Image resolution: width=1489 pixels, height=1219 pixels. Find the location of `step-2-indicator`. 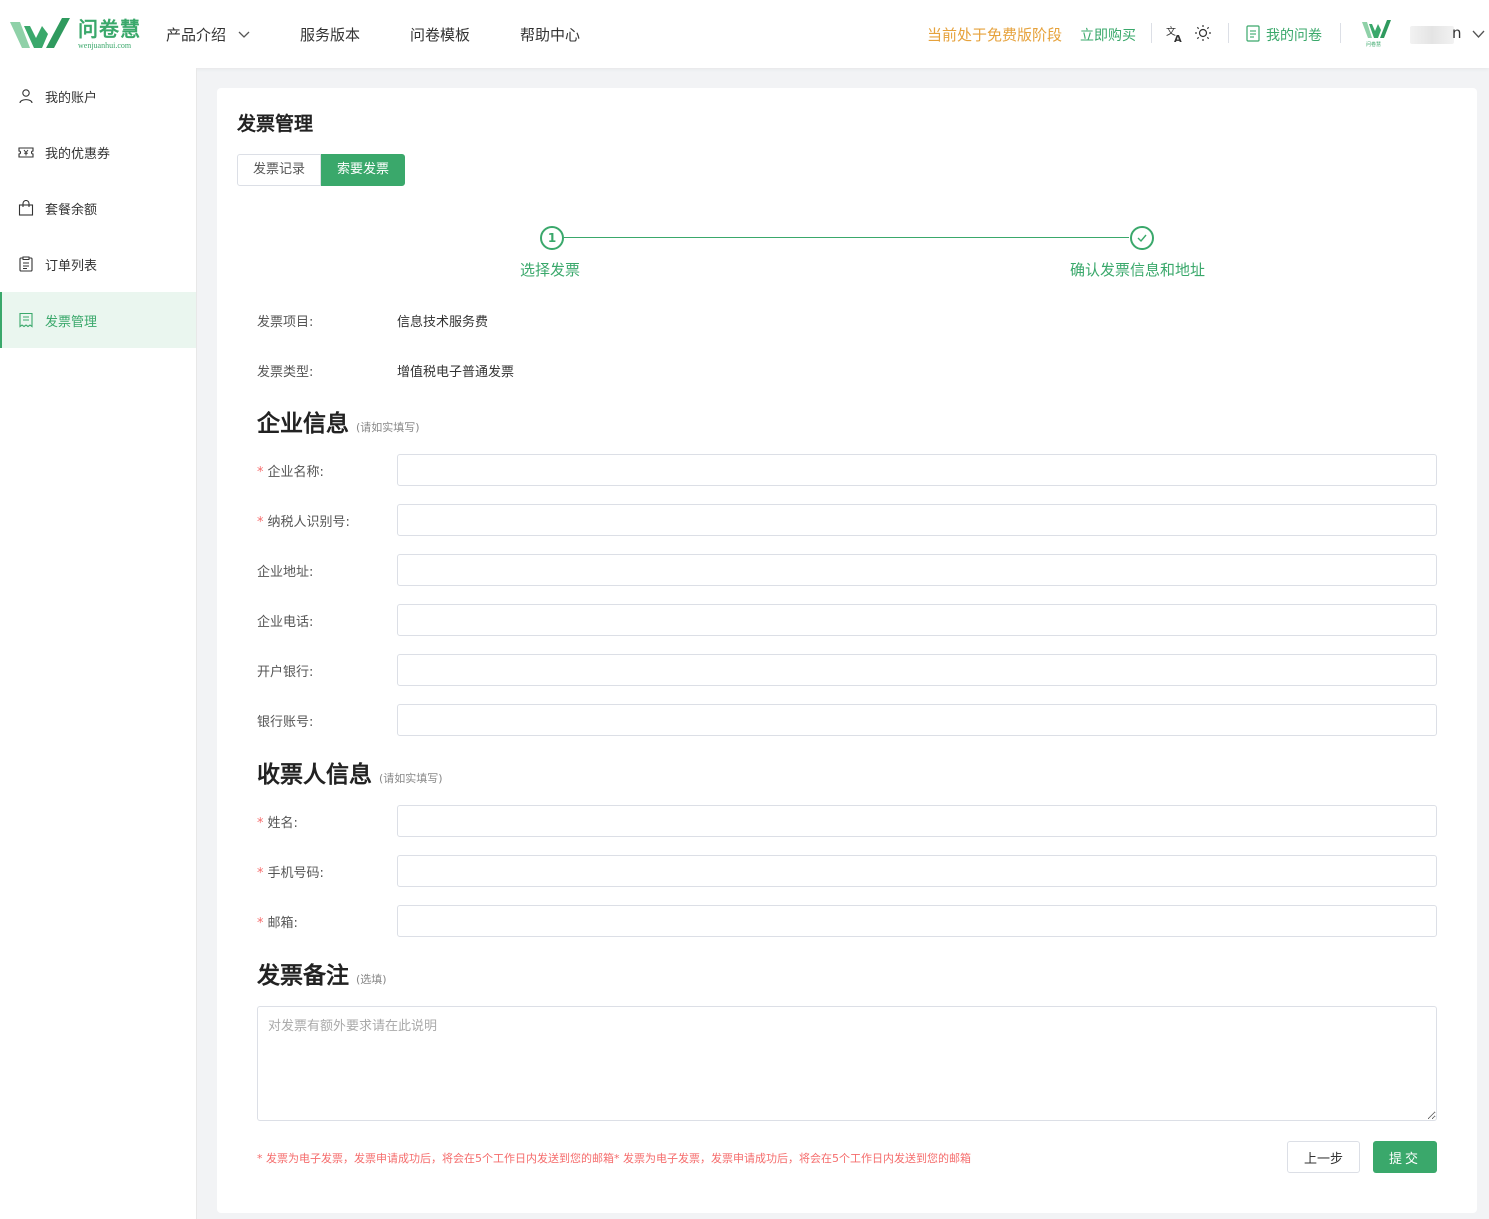

step-2-indicator is located at coordinates (1142, 238).